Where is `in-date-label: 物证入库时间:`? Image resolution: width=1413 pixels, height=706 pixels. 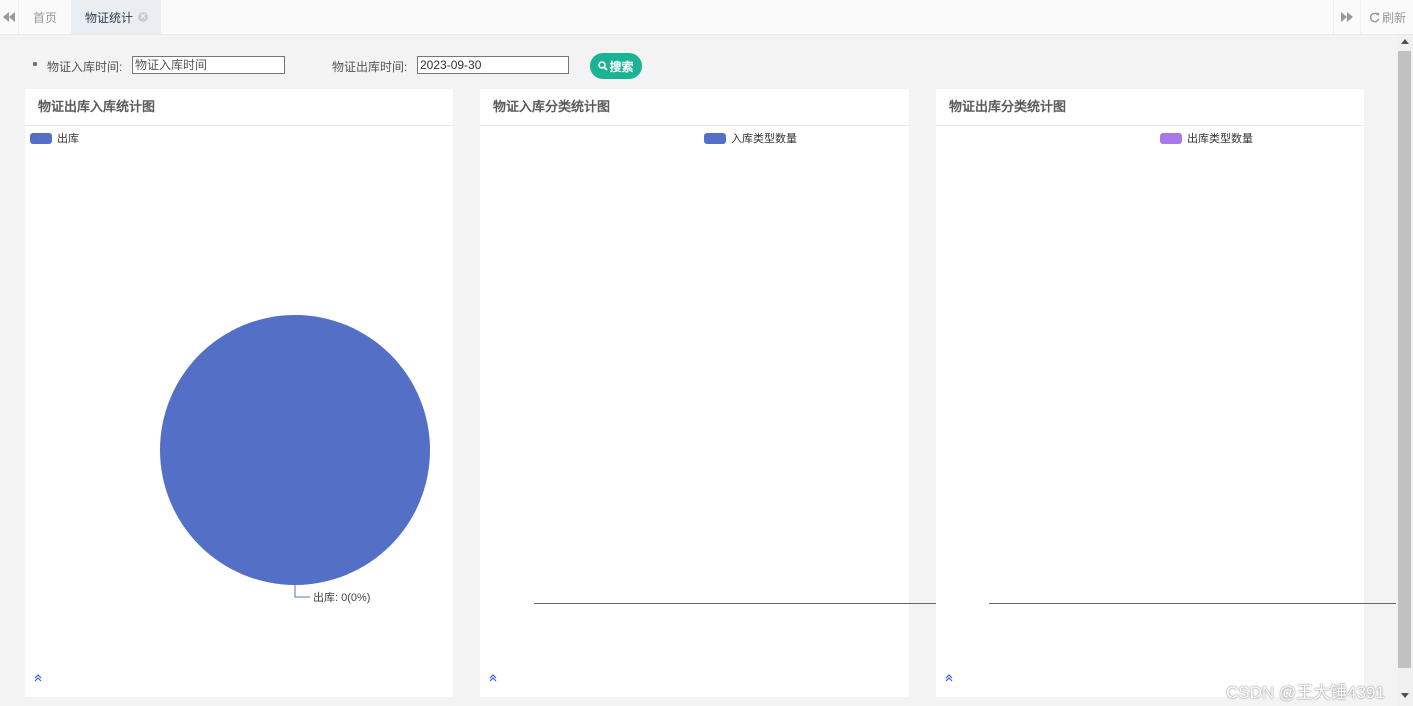
in-date-label: 物证入库时间: is located at coordinates (85, 67).